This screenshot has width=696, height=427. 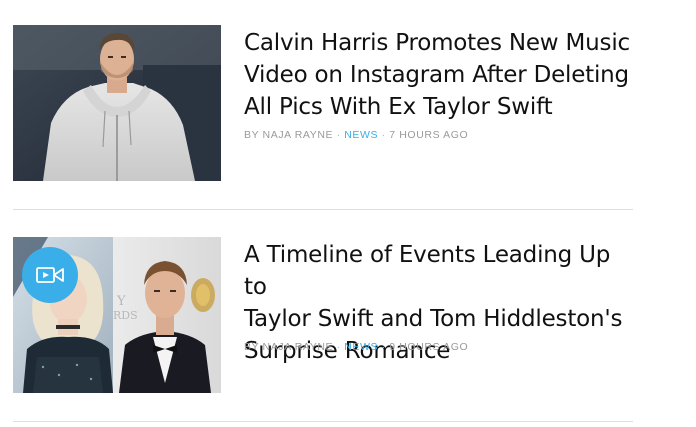 I want to click on headline-line: Taylor Swift and Tom Hiddleston's, so click(x=433, y=319).